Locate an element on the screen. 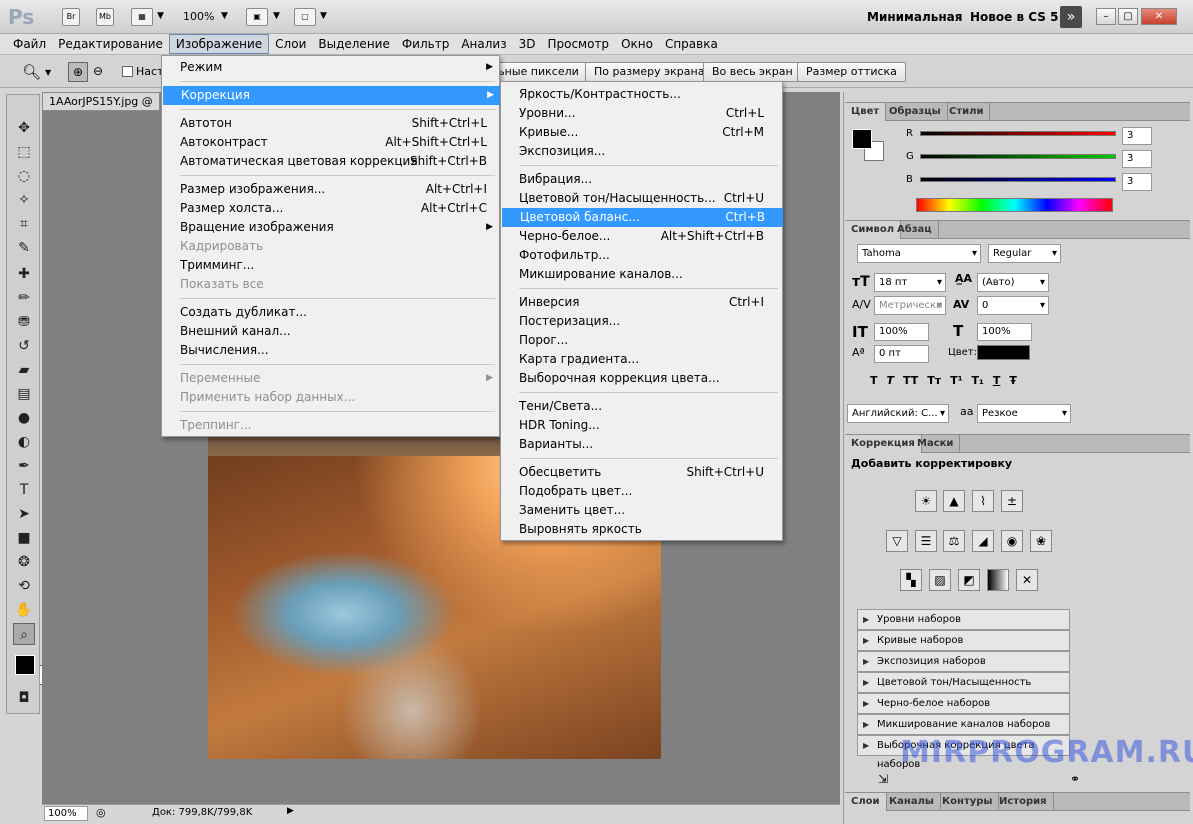  fit-screen-button: По размеру экрана is located at coordinates (649, 72).